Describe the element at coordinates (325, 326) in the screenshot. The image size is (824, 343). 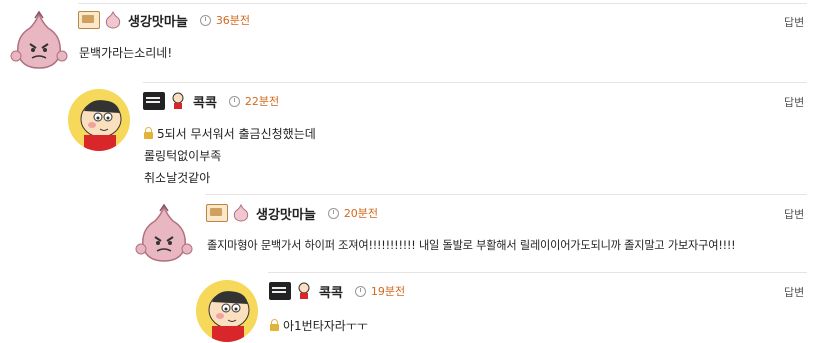
I see `comment-text: 아1번타자라ㅜㅜ` at that location.